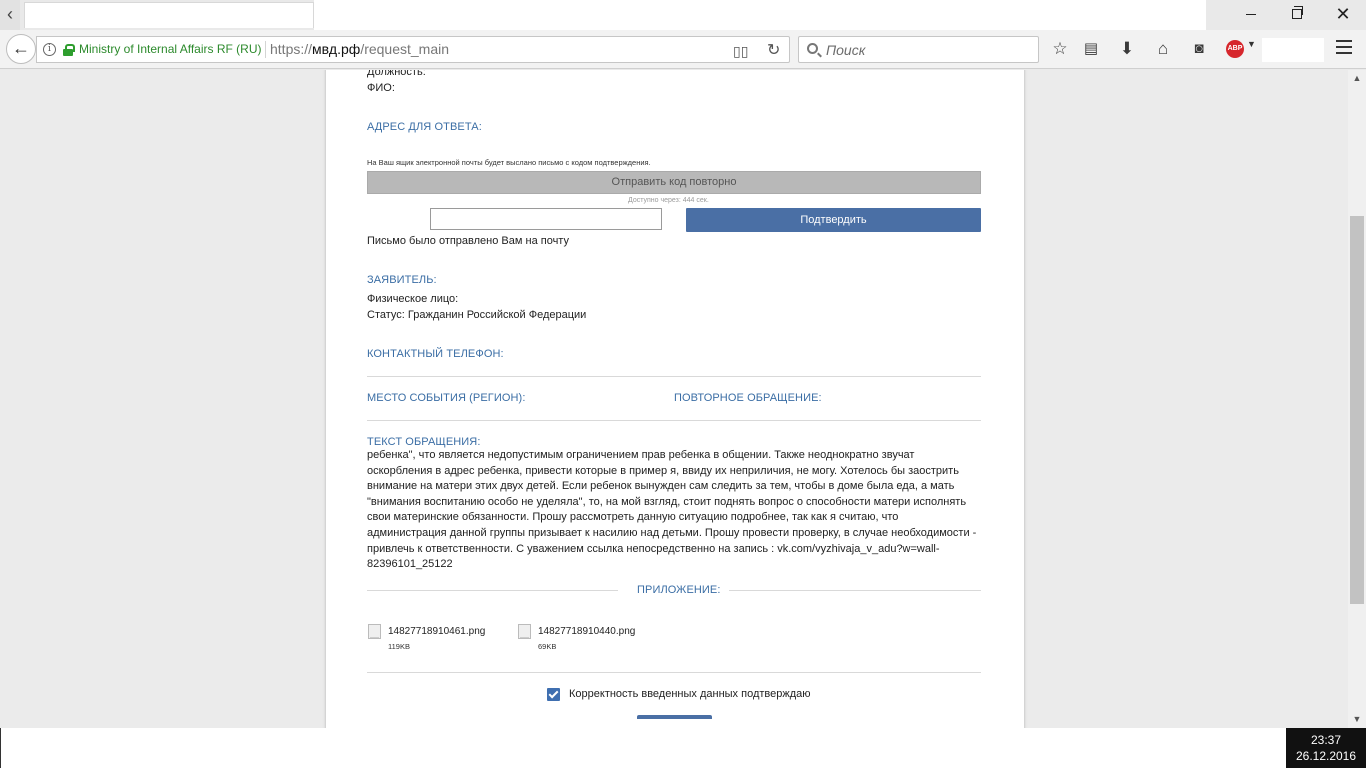 This screenshot has height=768, width=1366. Describe the element at coordinates (424, 442) in the screenshot. I see `request-text-heading: ТЕКСТ ОБРАЩЕНИЯ:` at that location.